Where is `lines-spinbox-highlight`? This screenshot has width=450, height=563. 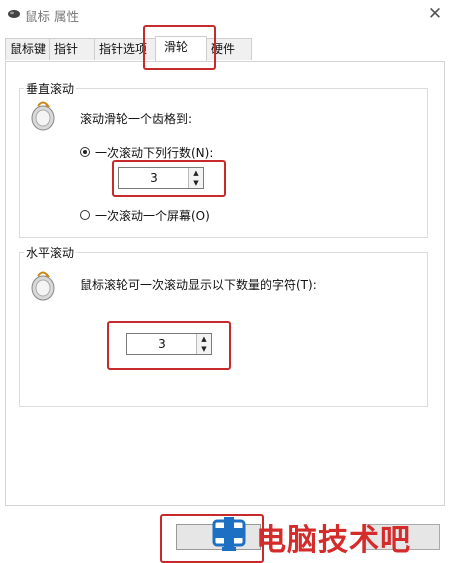
lines-spinbox-highlight is located at coordinates (169, 178).